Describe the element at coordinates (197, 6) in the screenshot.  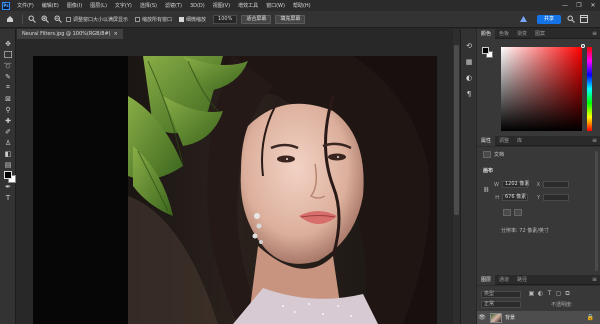
I see `menu-3d: 3D(D)` at that location.